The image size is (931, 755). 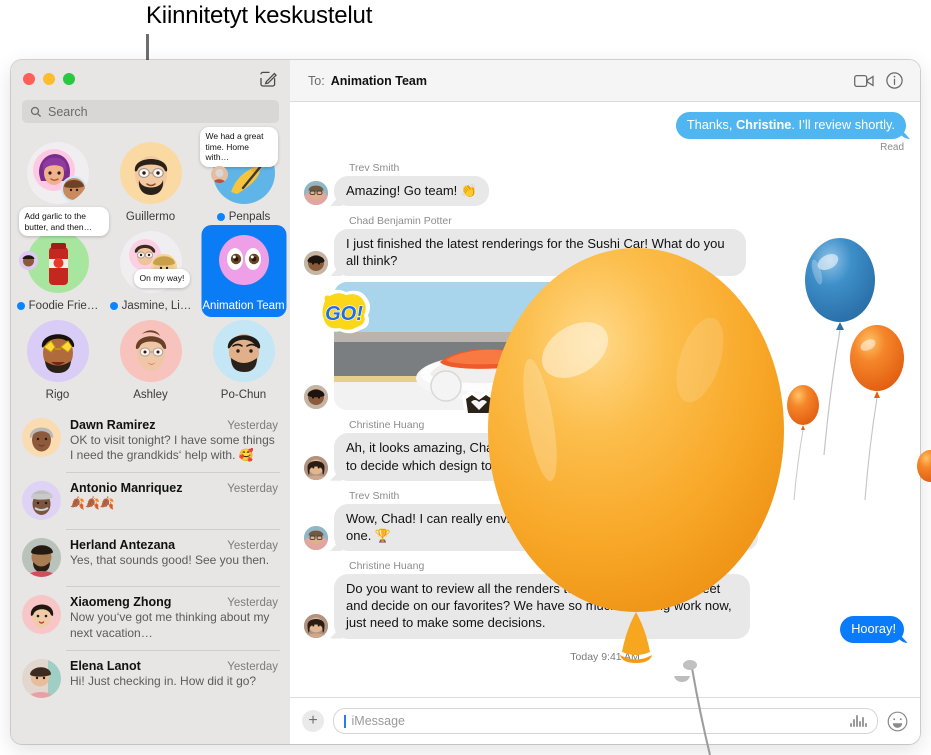 I want to click on text-caret, so click(x=345, y=721).